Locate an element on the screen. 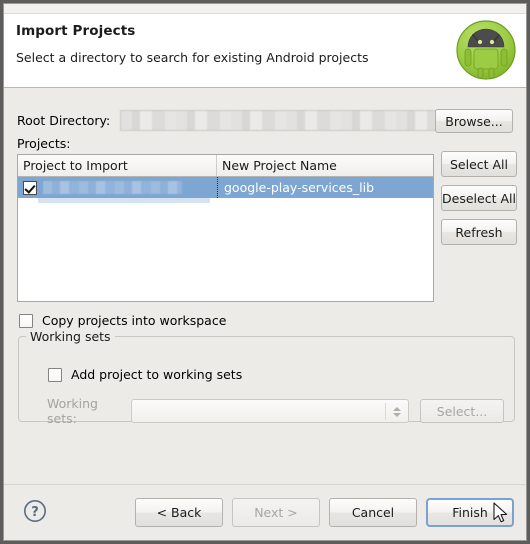 Image resolution: width=530 pixels, height=544 pixels. projects-side-buttons: Select All Deselect All Refresh is located at coordinates (479, 202).